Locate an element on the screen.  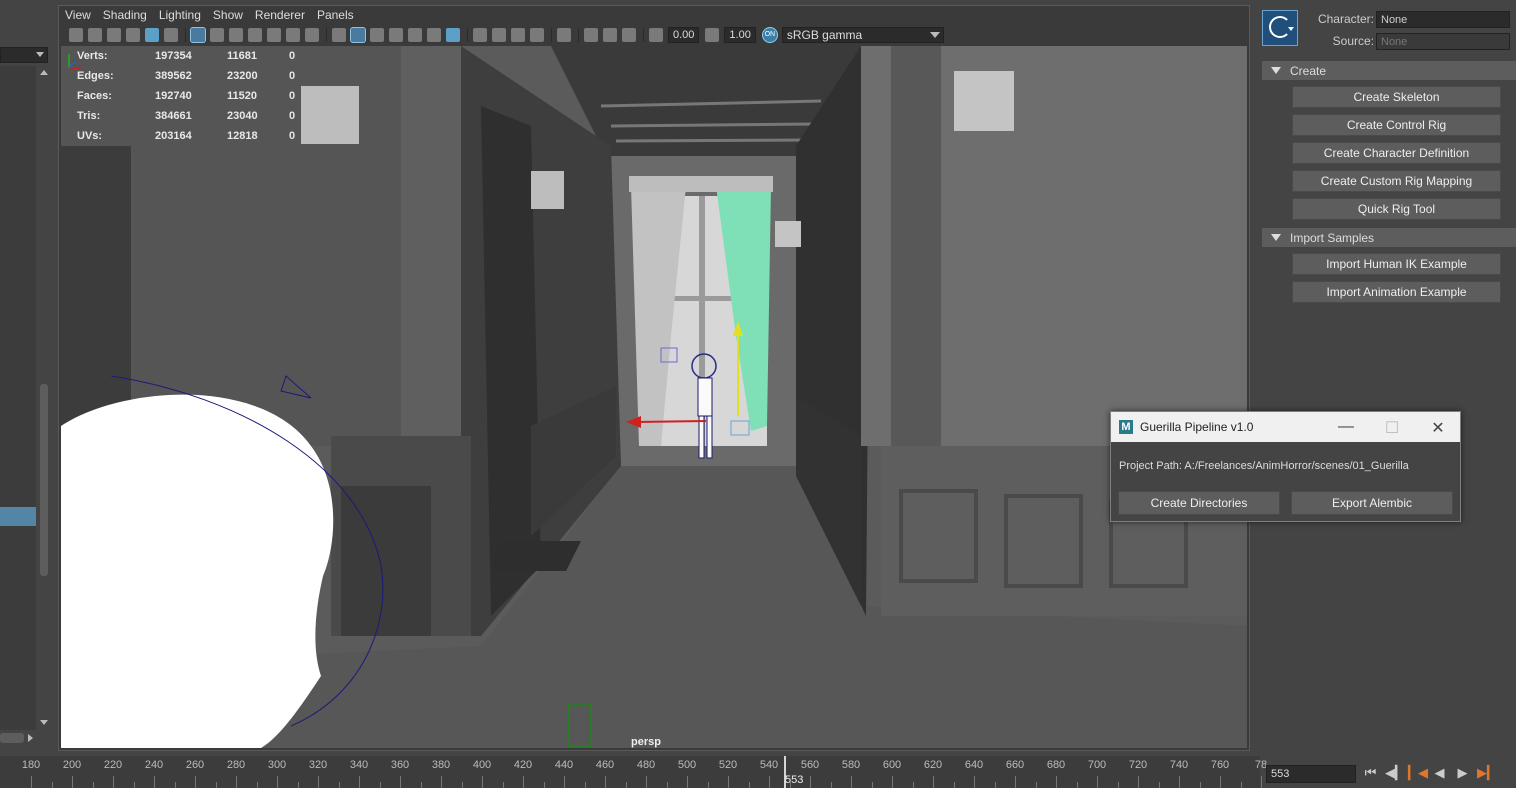
step-back-key-icon: ◀▎ is located at coordinates (1395, 772).